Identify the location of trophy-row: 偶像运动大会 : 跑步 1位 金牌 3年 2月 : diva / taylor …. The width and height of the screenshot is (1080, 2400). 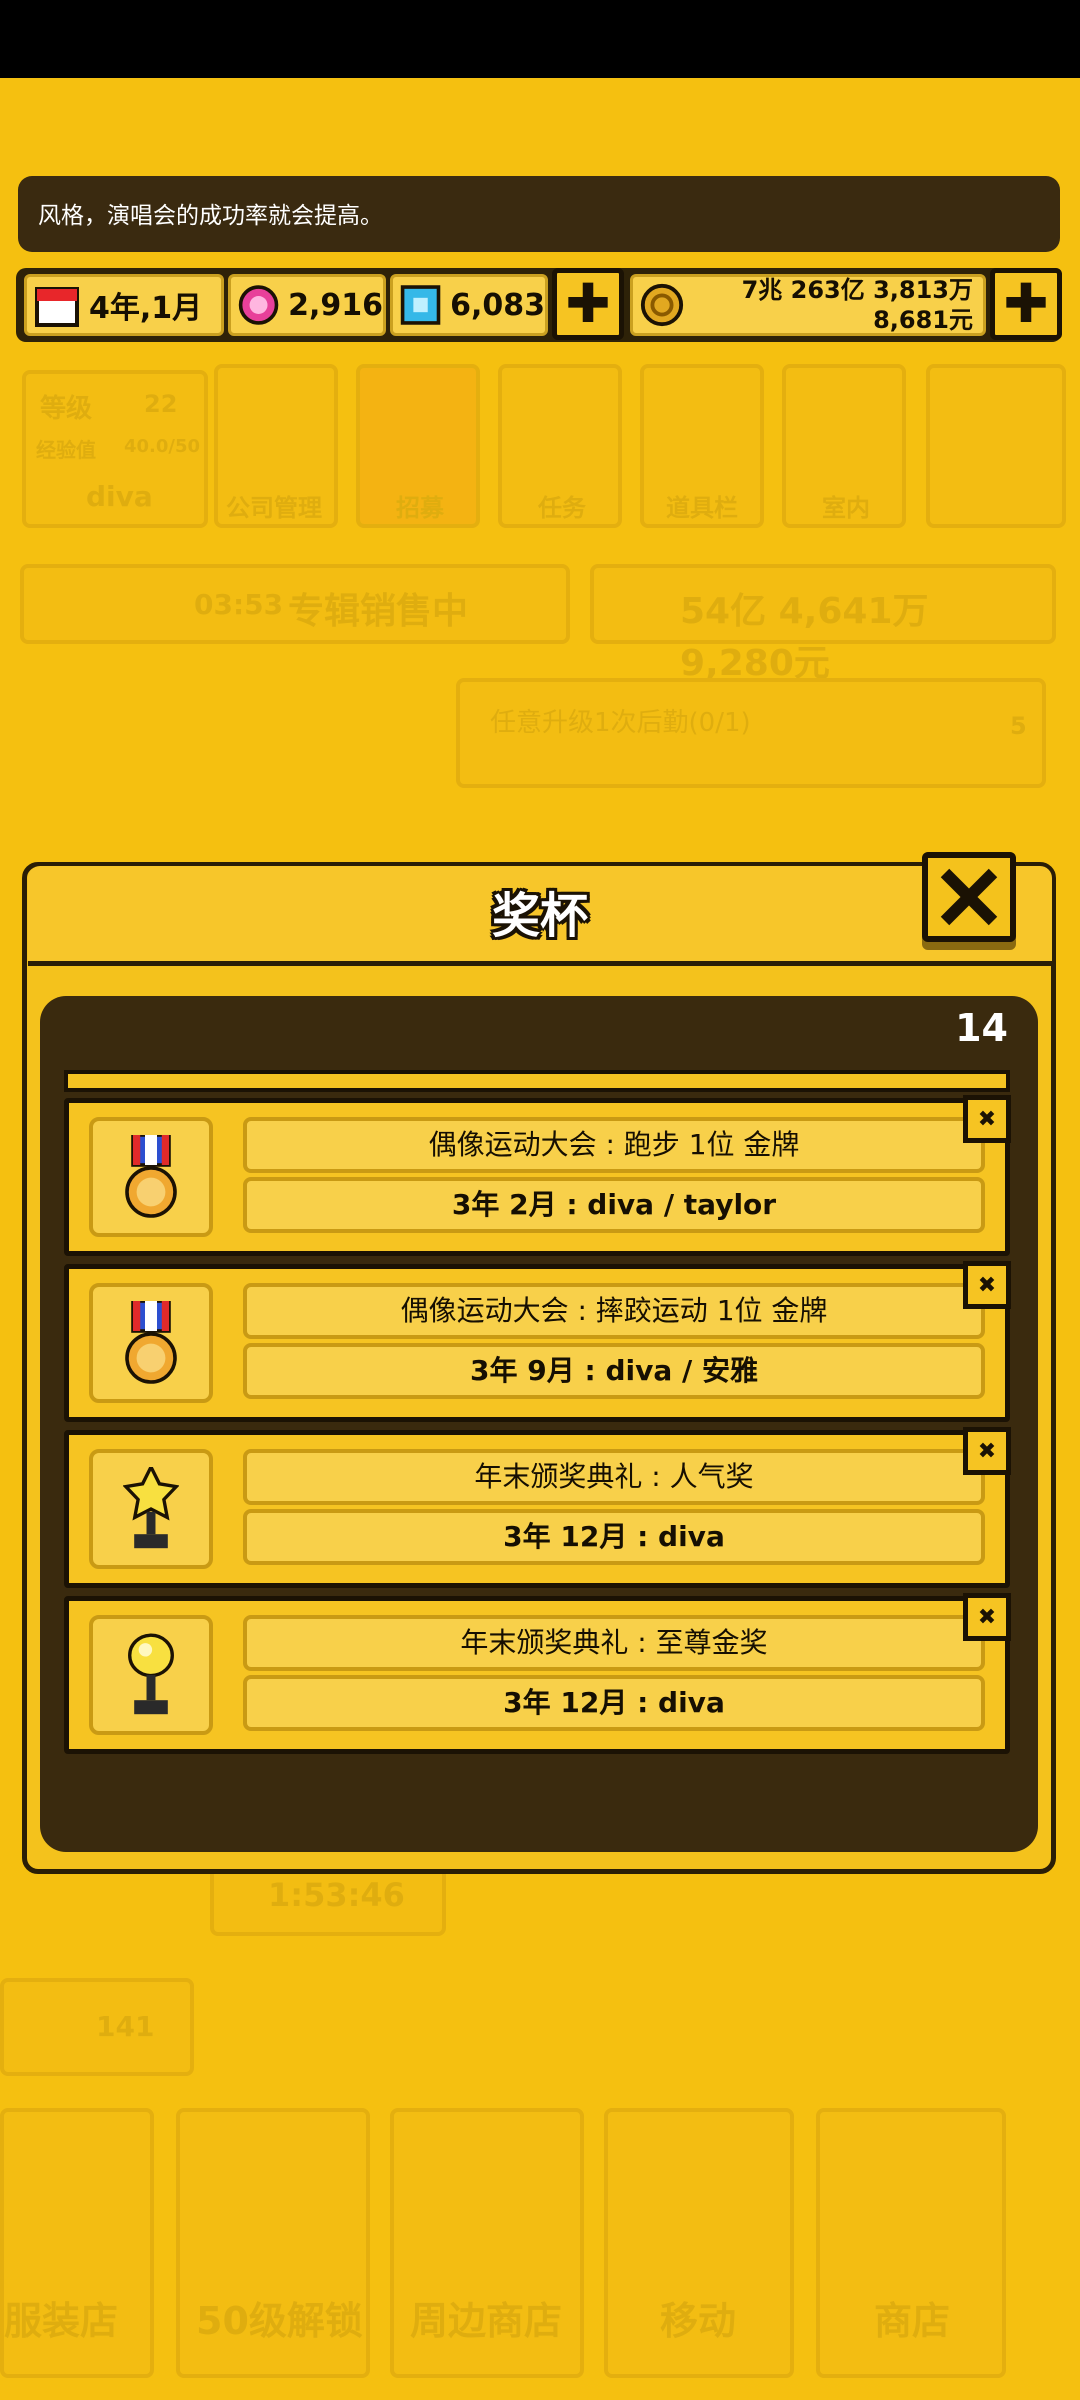
(537, 1175).